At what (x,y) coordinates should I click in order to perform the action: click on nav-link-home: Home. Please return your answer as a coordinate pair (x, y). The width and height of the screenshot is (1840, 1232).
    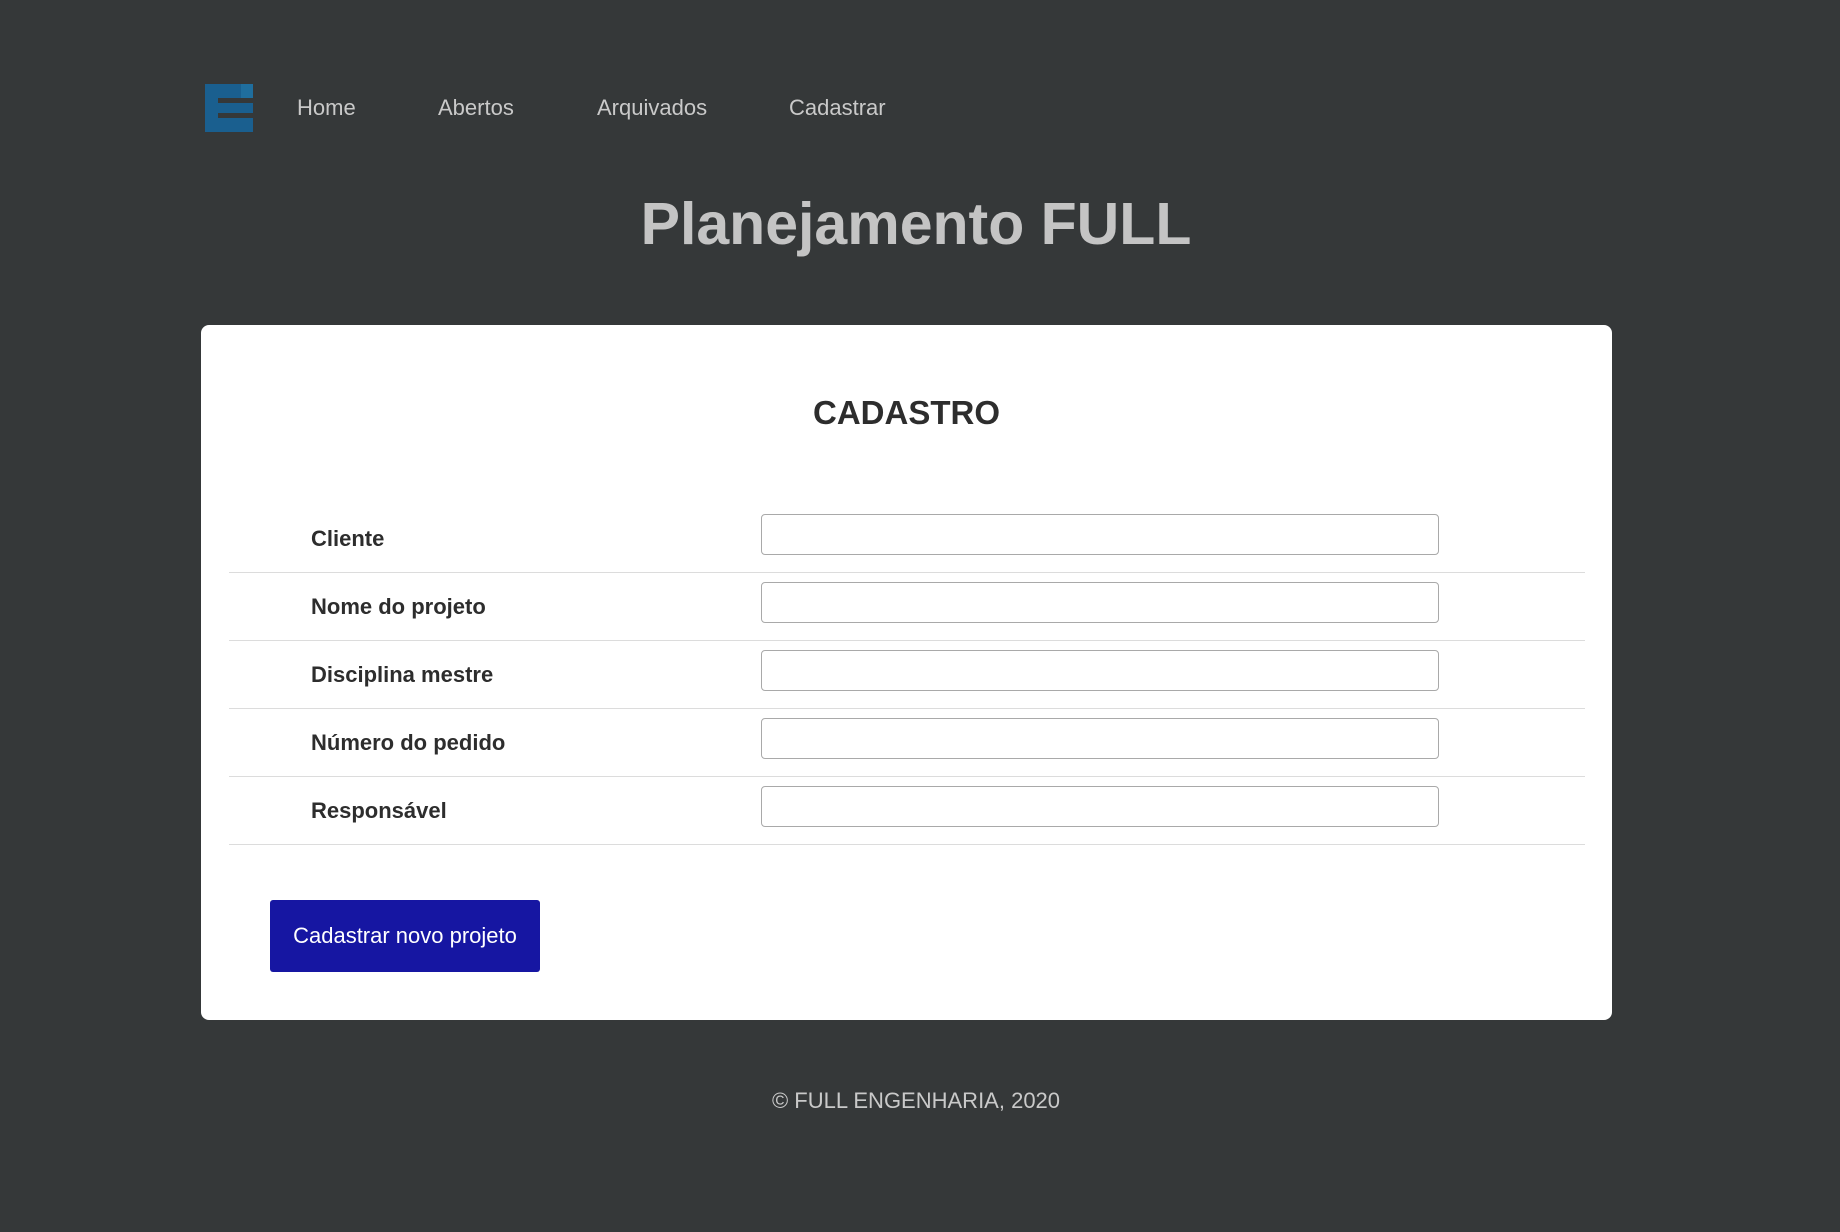
    Looking at the image, I should click on (326, 108).